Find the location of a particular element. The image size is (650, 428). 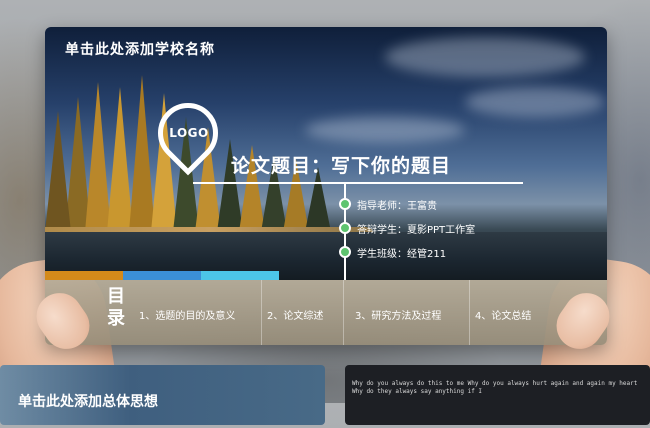

info-student: 答辩学生：夏影PPT工作室 is located at coordinates (407, 228).